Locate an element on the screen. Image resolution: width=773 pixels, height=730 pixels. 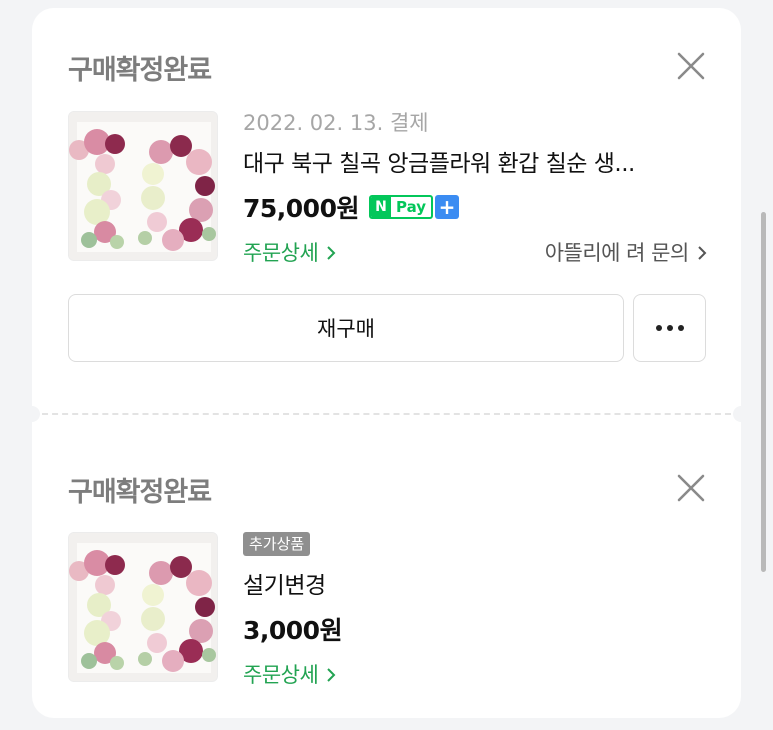
npay-badge: N Pay is located at coordinates (401, 207).